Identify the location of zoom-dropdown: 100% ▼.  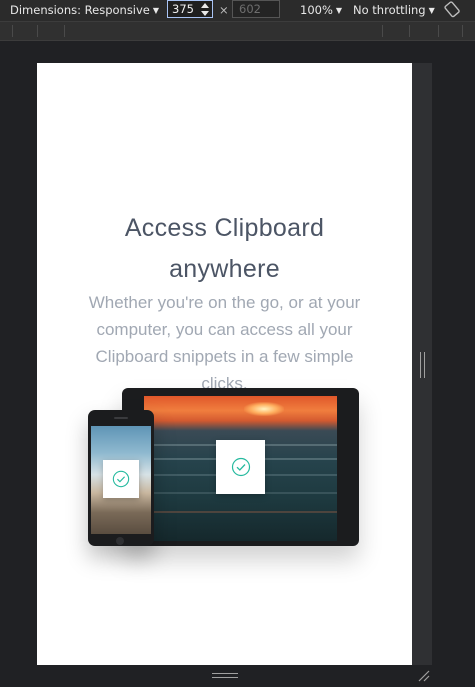
(321, 10).